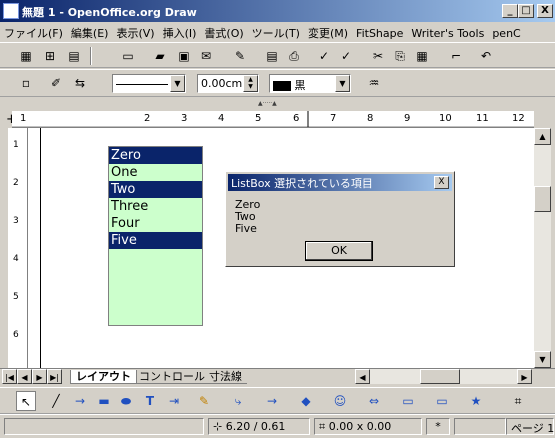 The height and width of the screenshot is (438, 555). Describe the element at coordinates (374, 401) in the screenshot. I see `block-arrows-icon: ⇔` at that location.